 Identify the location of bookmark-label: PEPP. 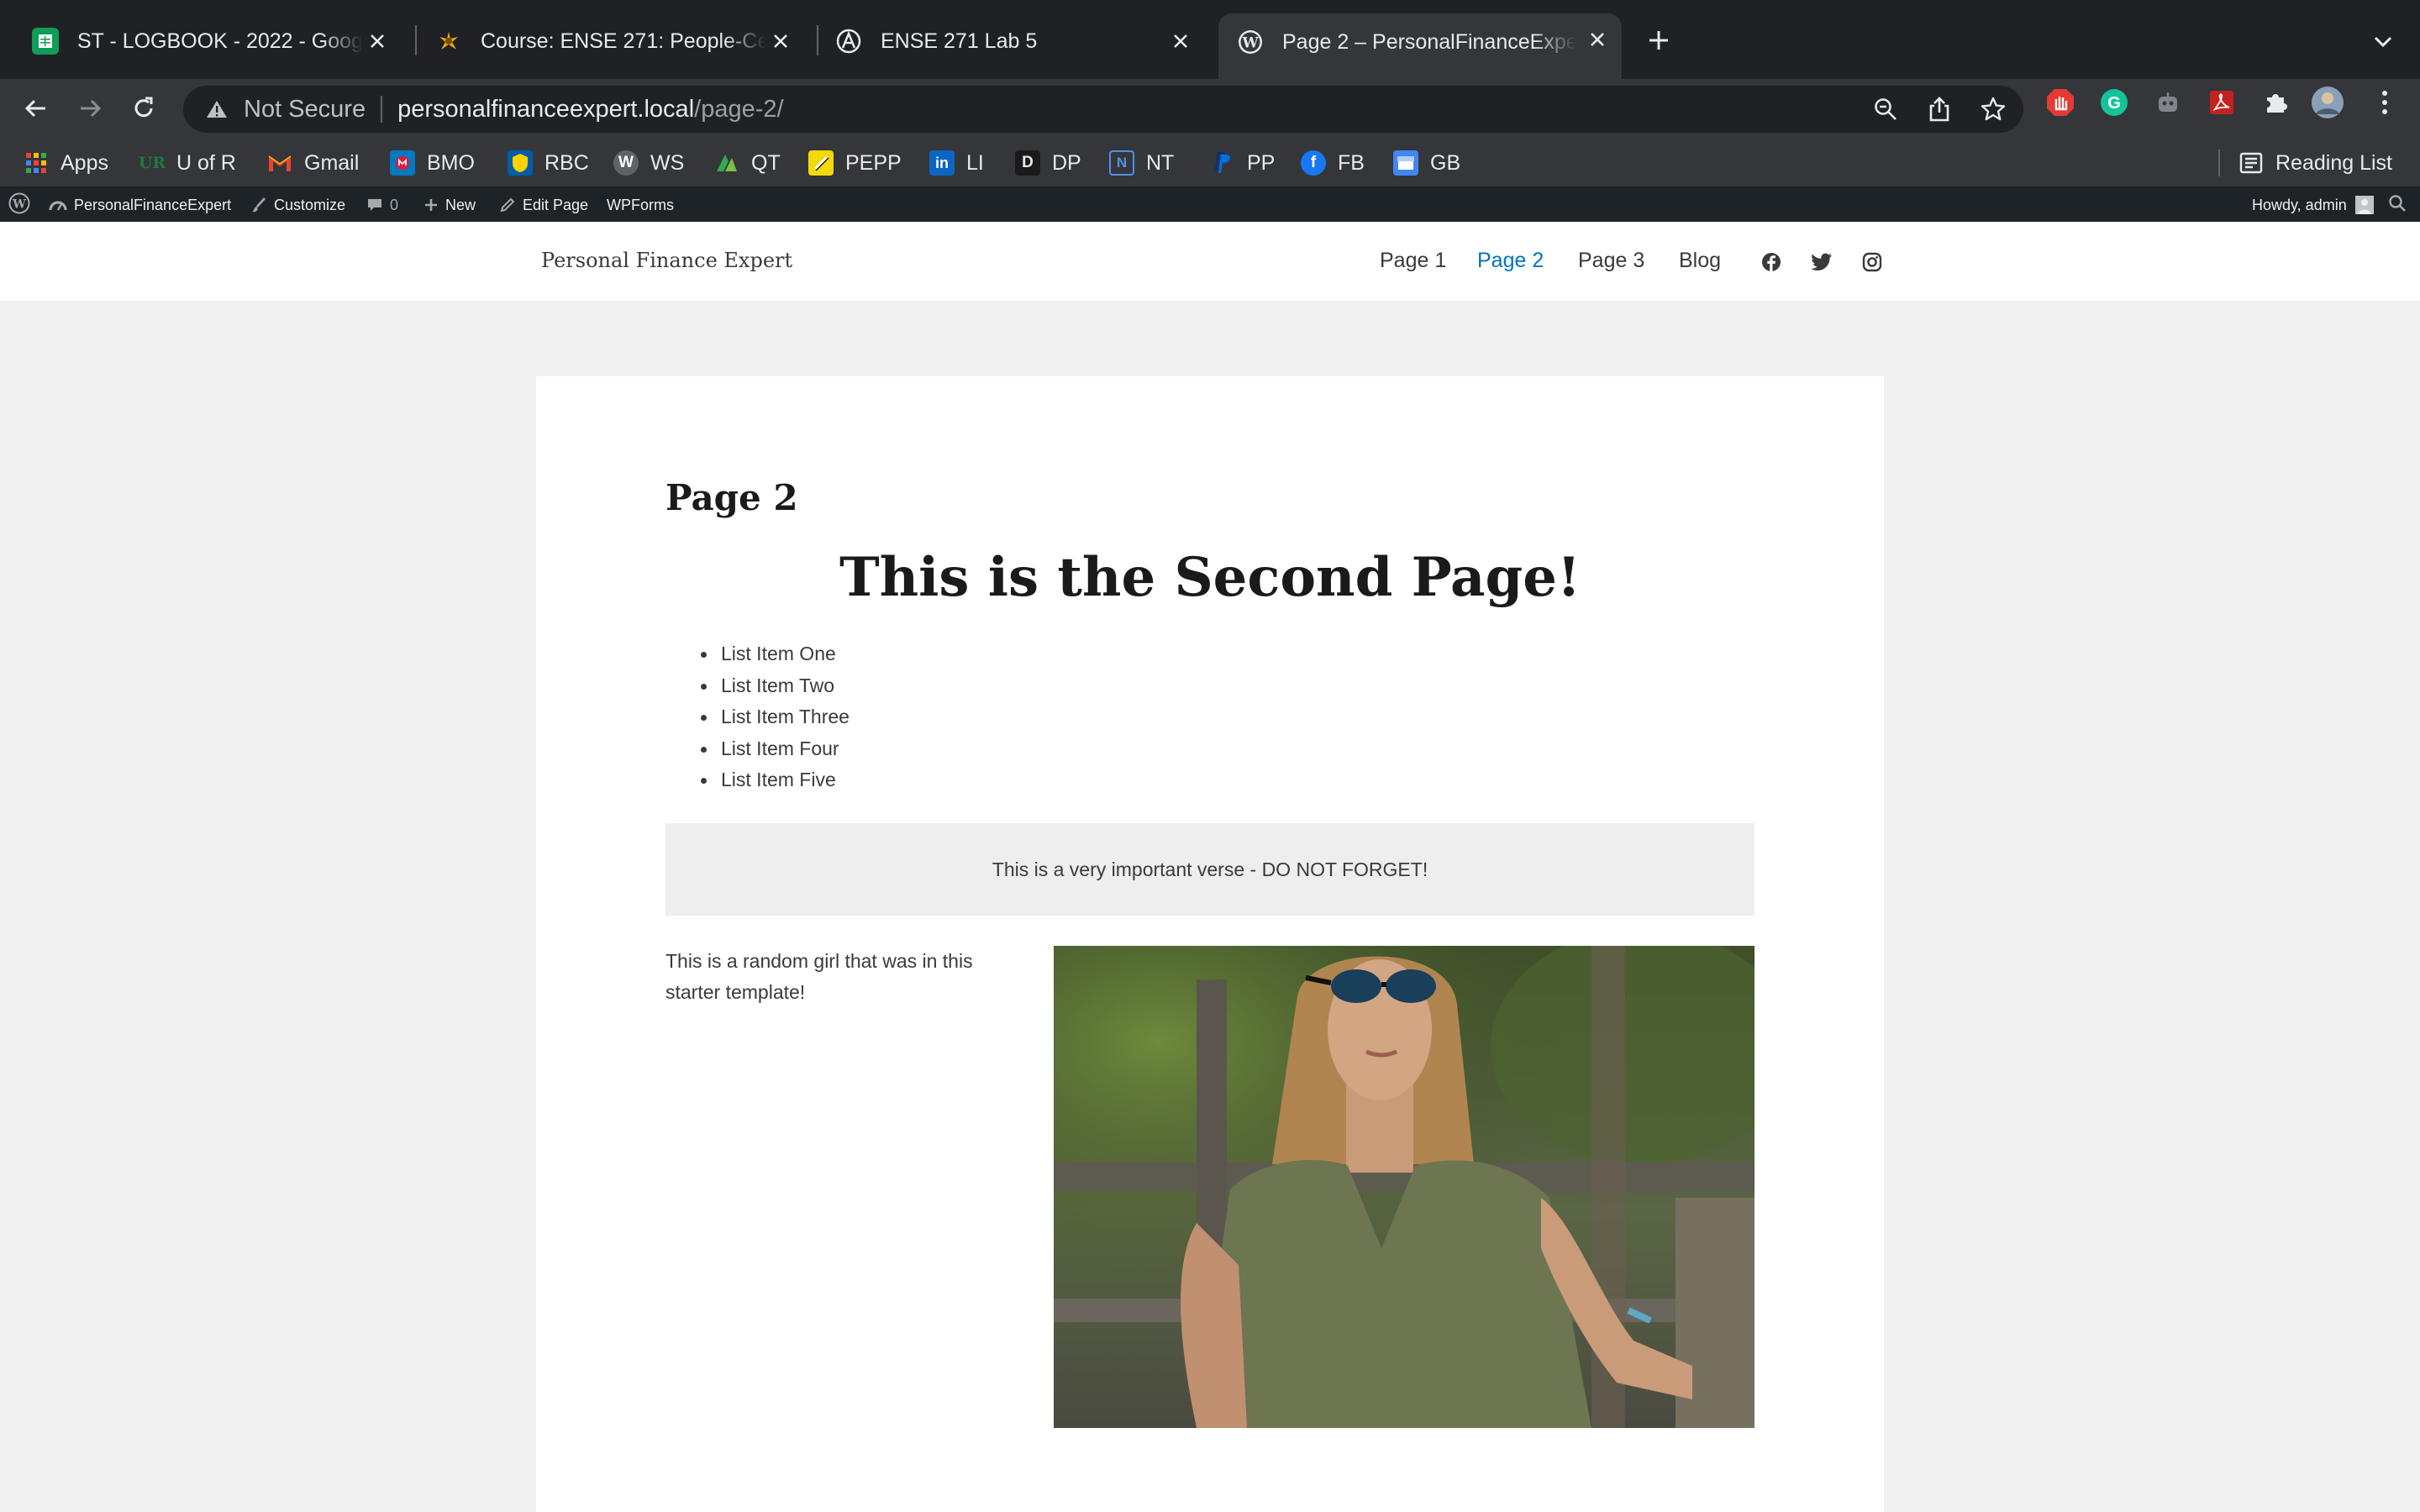
(873, 162).